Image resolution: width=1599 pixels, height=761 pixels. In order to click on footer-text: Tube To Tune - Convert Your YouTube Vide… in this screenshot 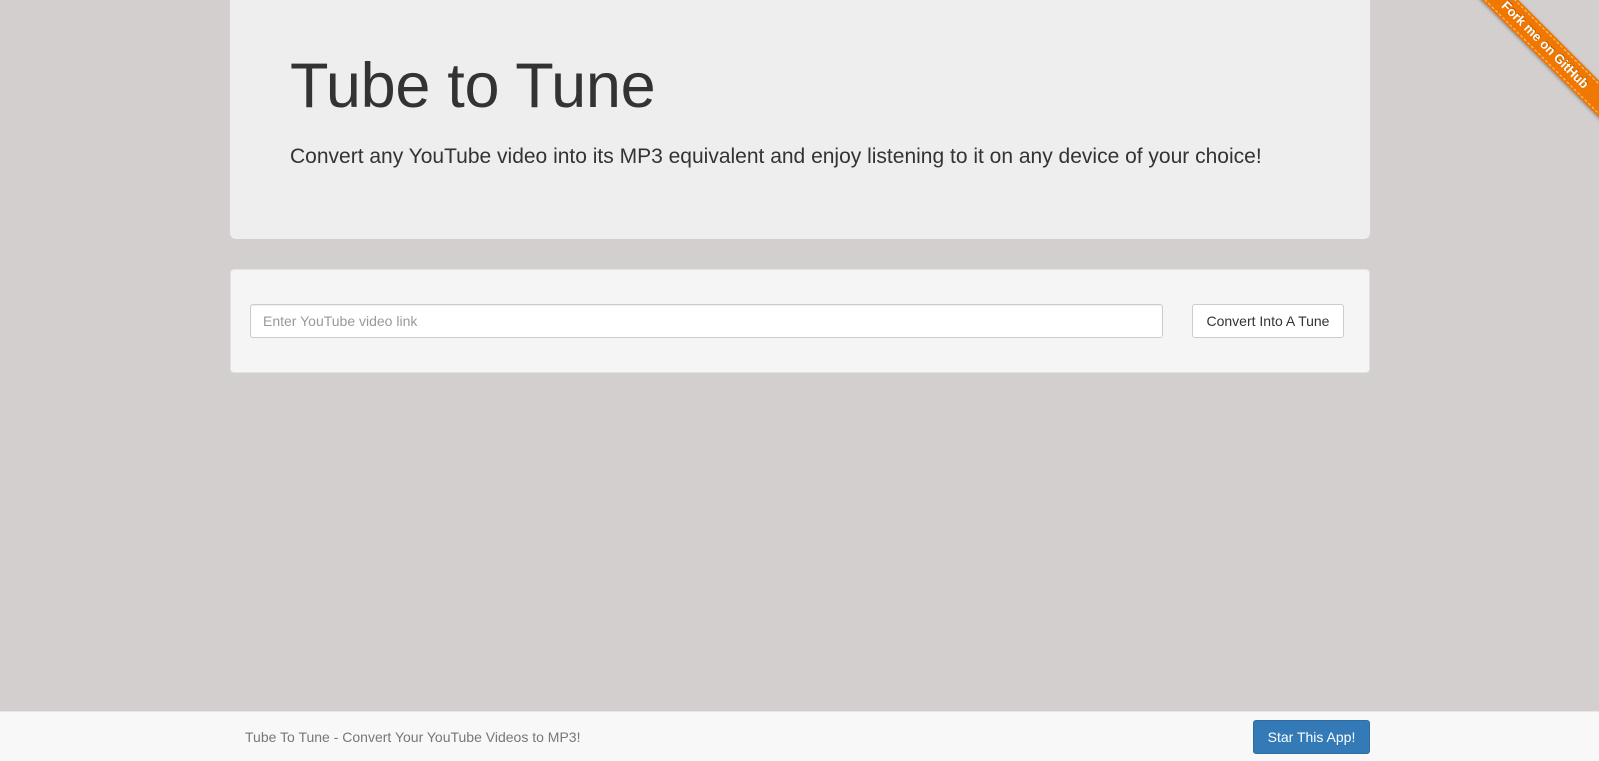, I will do `click(413, 737)`.